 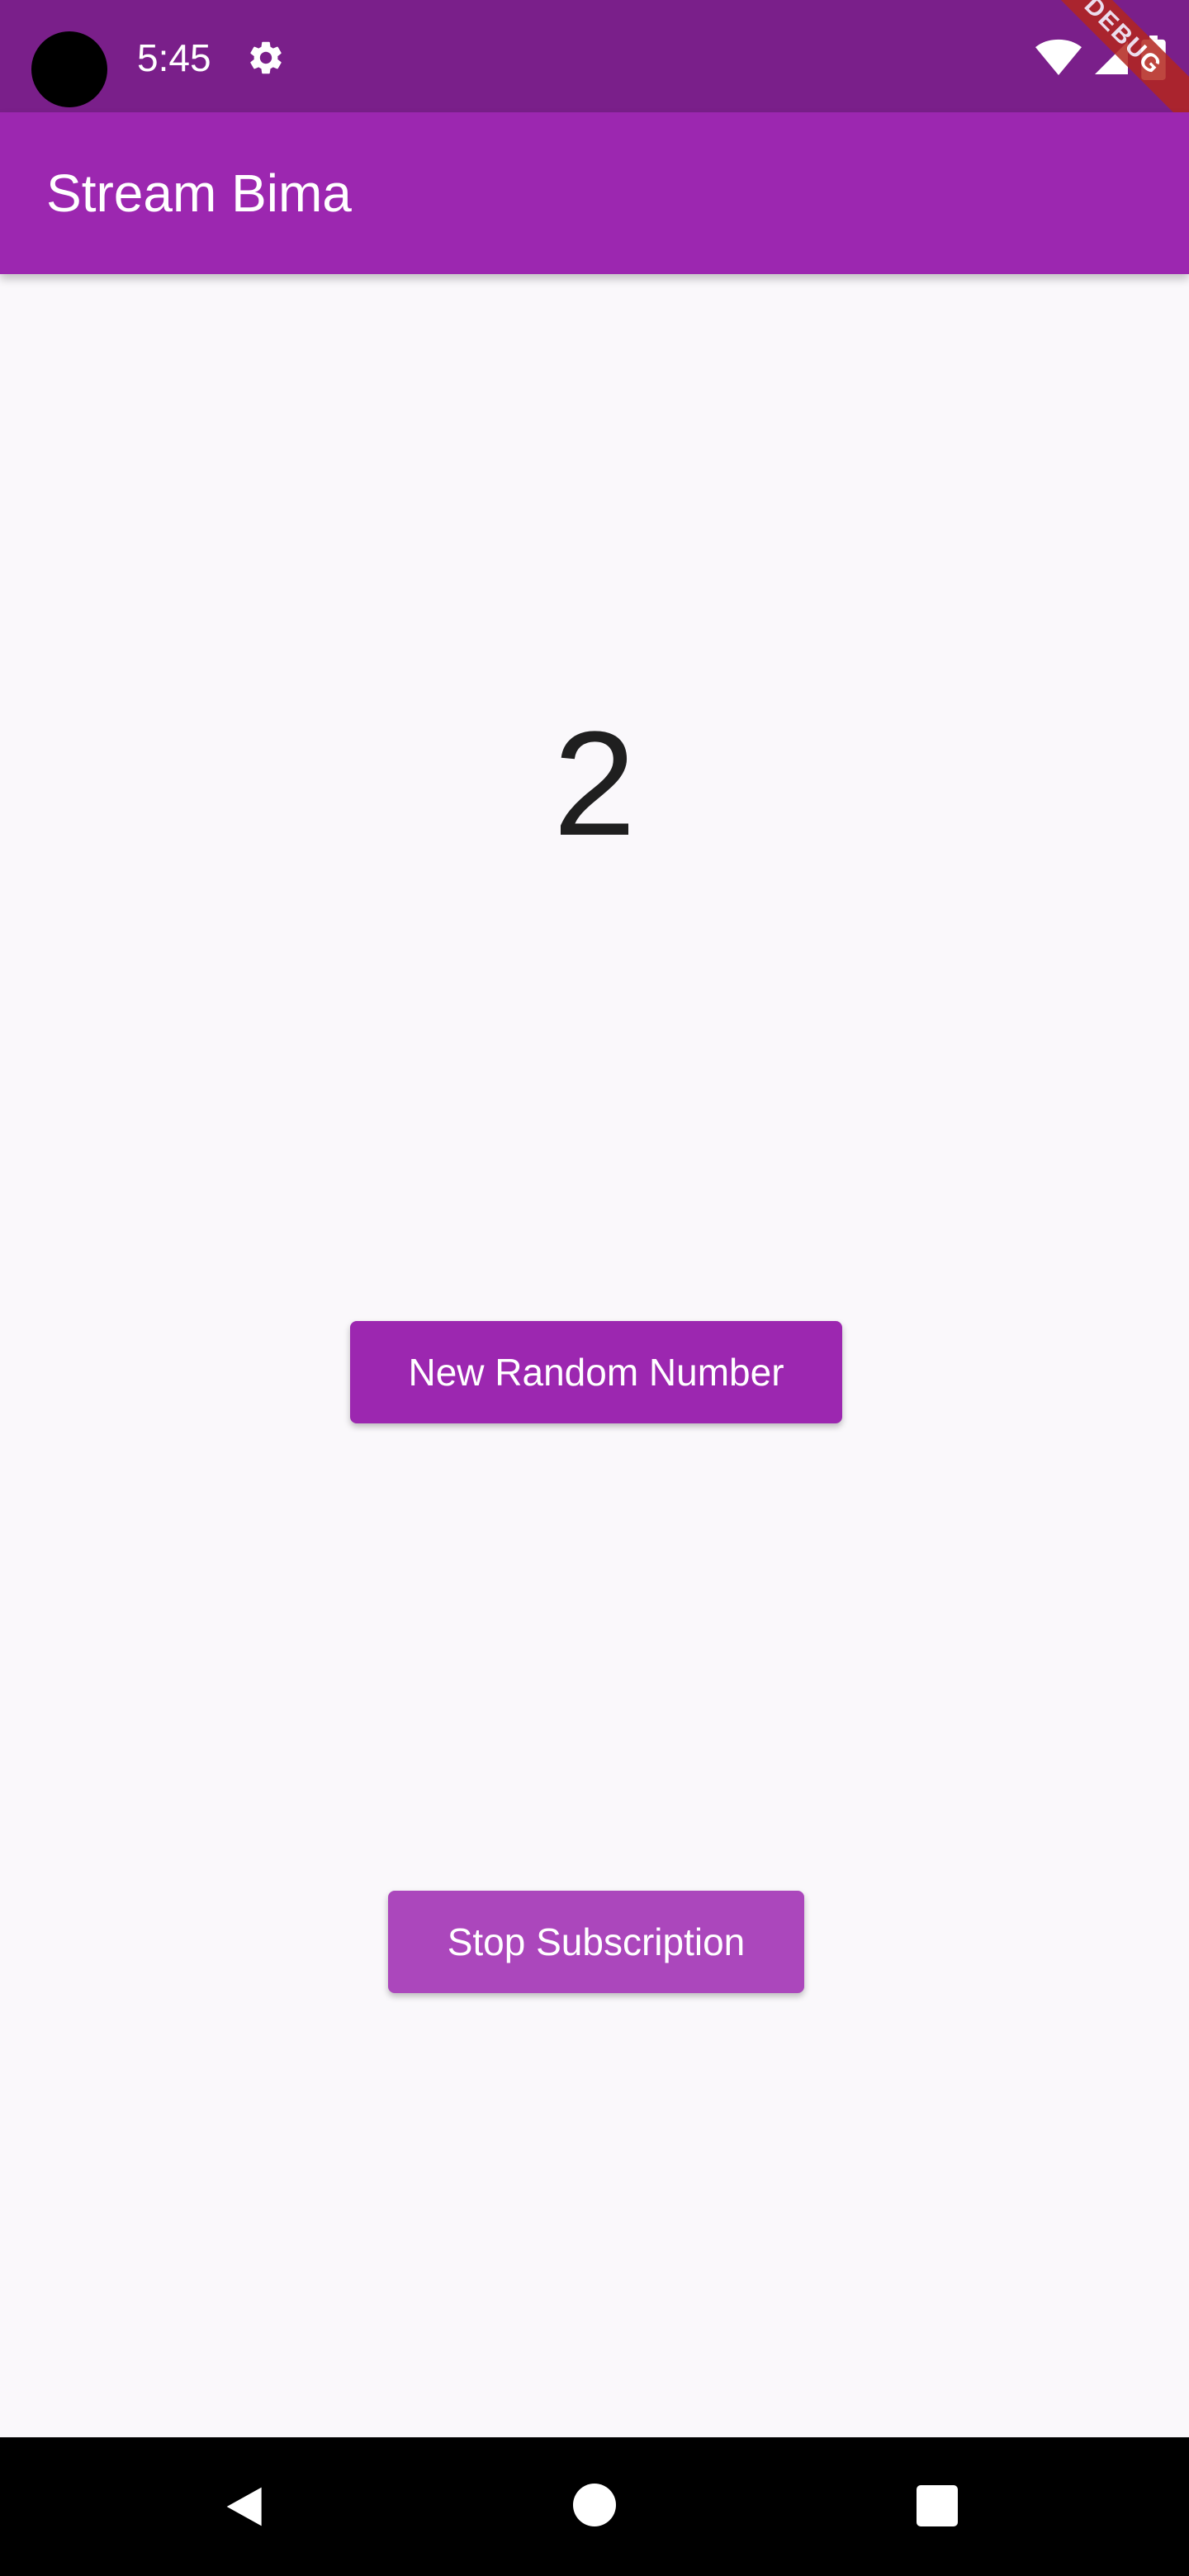 What do you see at coordinates (1058, 57) in the screenshot?
I see `wifi-icon` at bounding box center [1058, 57].